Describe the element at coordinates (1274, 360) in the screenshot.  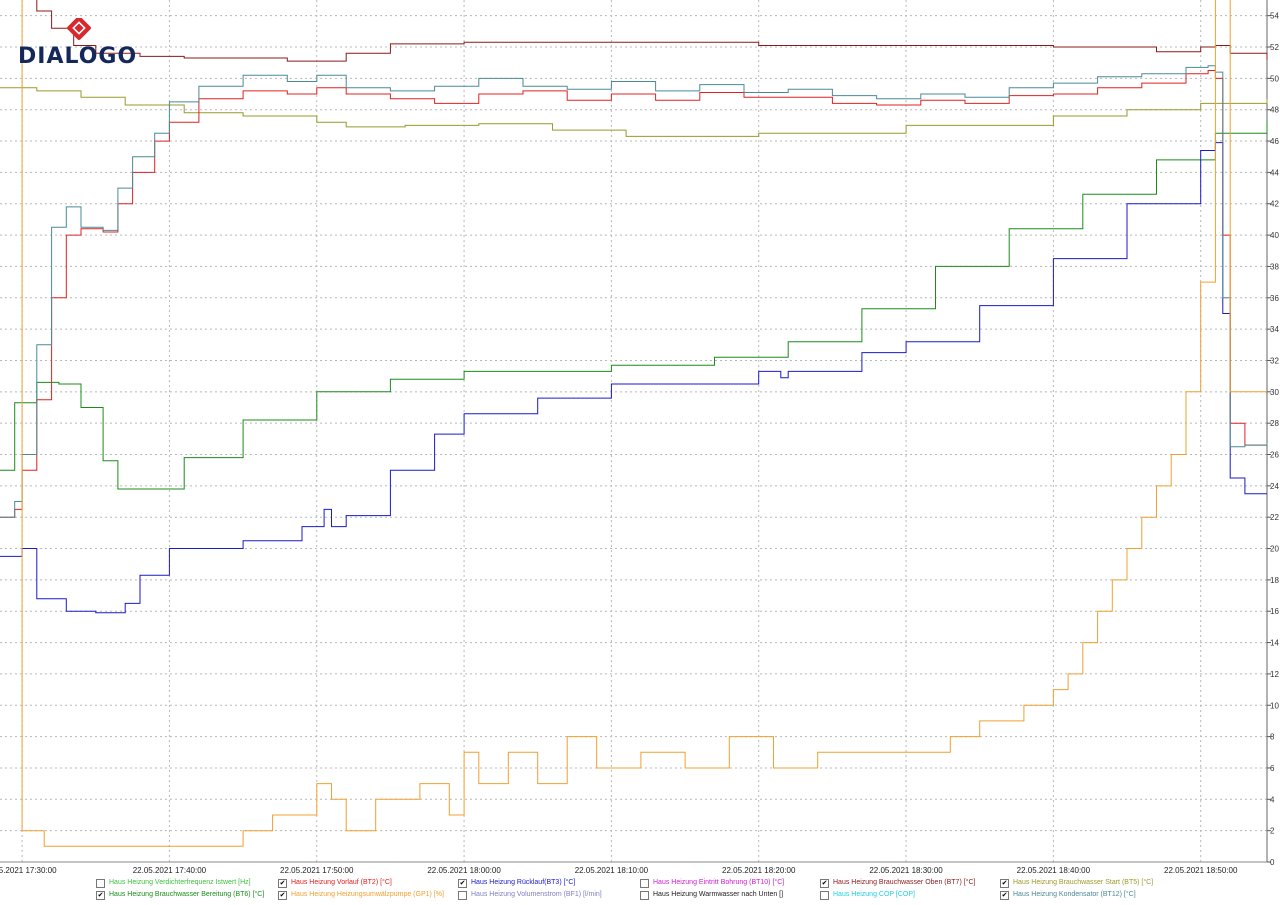
I see `y-tick-label: 32` at that location.